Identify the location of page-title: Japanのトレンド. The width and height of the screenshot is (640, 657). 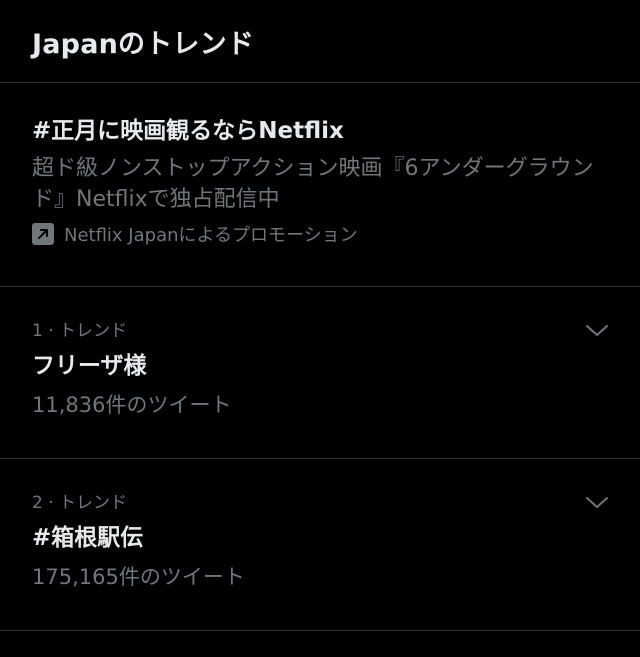
(143, 44).